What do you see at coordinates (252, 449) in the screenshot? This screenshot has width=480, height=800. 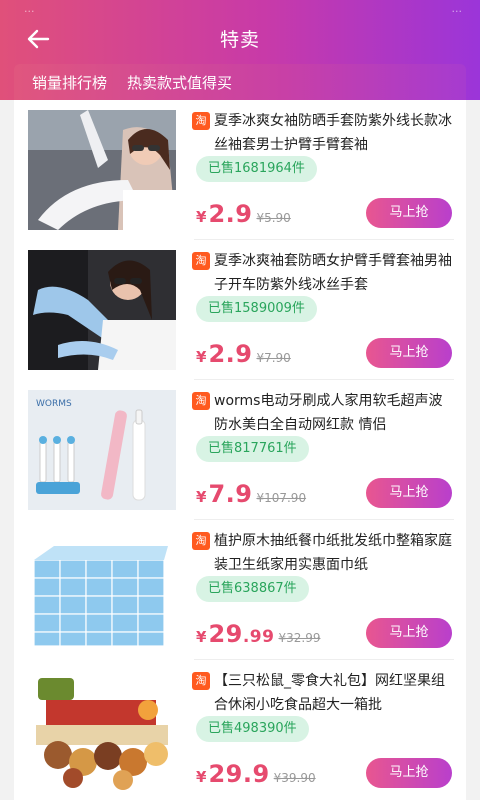 I see `sold-badge: 已售817761件` at bounding box center [252, 449].